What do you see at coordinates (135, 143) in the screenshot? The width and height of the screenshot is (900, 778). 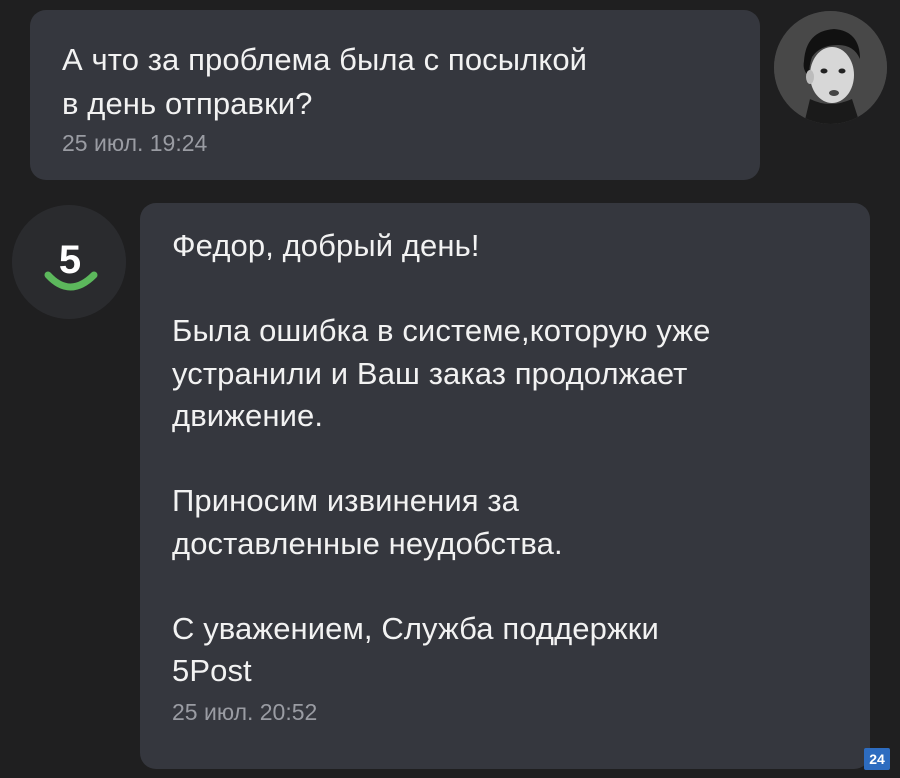 I see `outgoing-message-time: 25 июл. 19:24` at bounding box center [135, 143].